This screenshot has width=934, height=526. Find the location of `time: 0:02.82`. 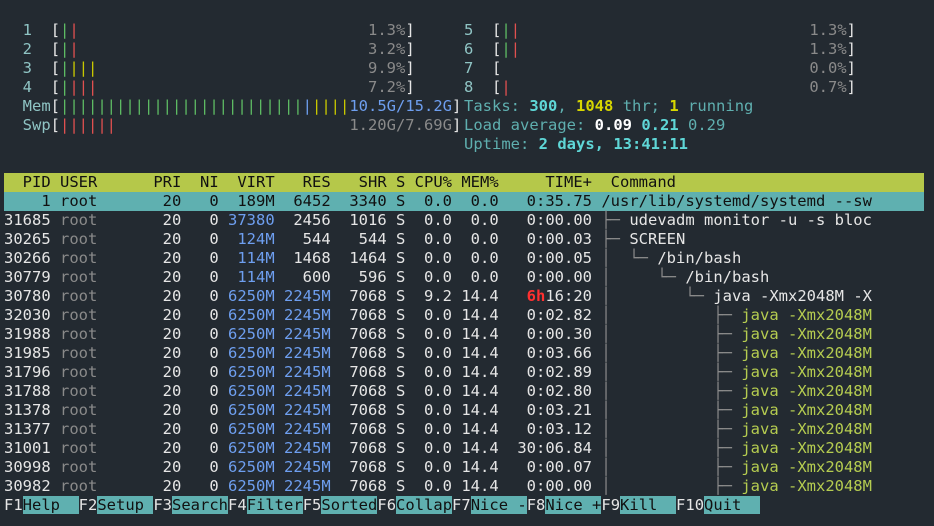

time: 0:02.82 is located at coordinates (545, 315).